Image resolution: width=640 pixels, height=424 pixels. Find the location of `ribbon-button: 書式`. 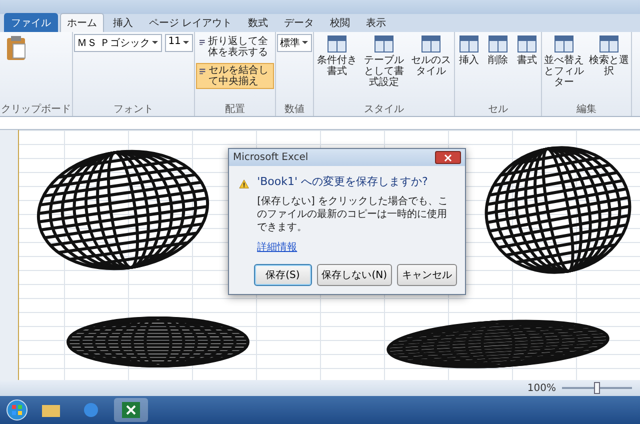

ribbon-button: 書式 is located at coordinates (527, 50).